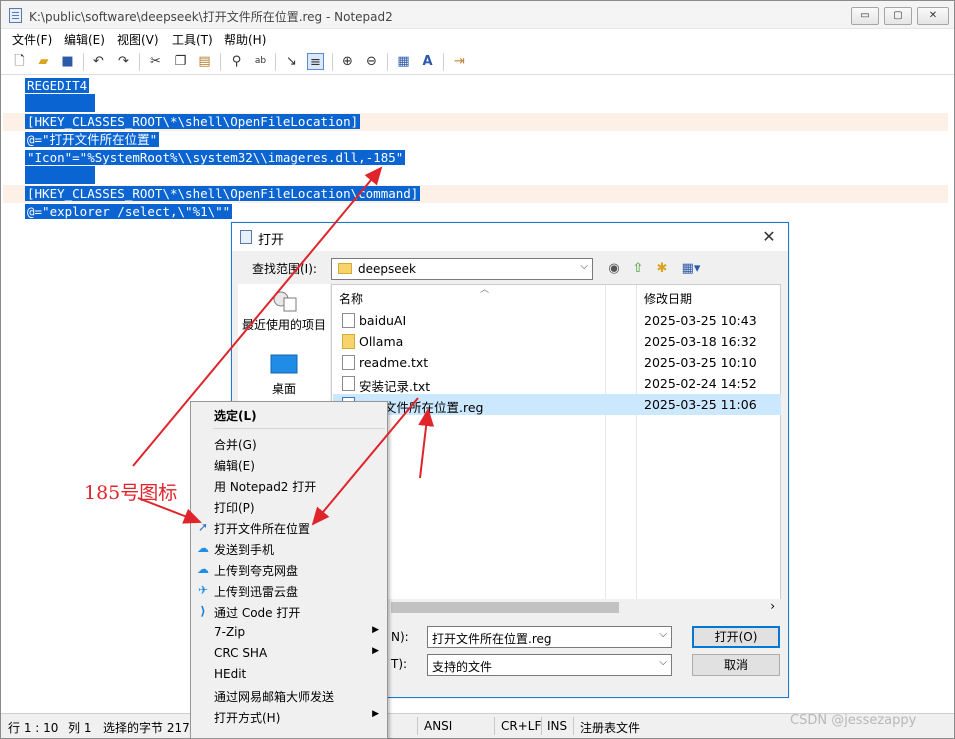  What do you see at coordinates (351, 298) in the screenshot?
I see `column-name-header: 名称` at bounding box center [351, 298].